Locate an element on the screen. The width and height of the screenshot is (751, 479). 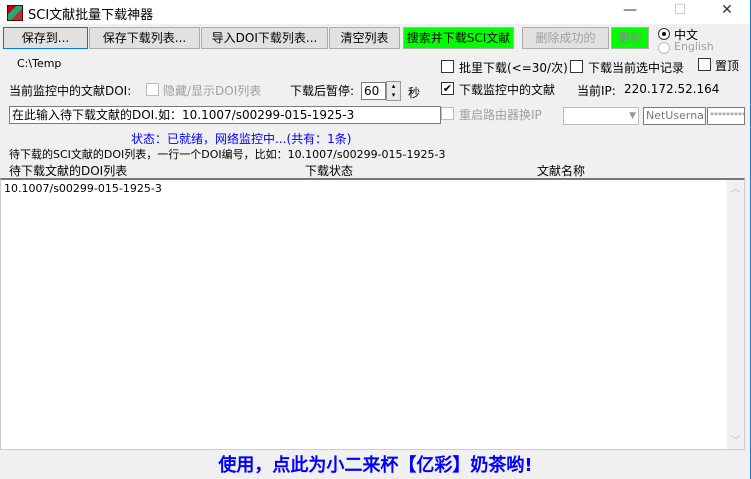
chinese-radio is located at coordinates (664, 34).